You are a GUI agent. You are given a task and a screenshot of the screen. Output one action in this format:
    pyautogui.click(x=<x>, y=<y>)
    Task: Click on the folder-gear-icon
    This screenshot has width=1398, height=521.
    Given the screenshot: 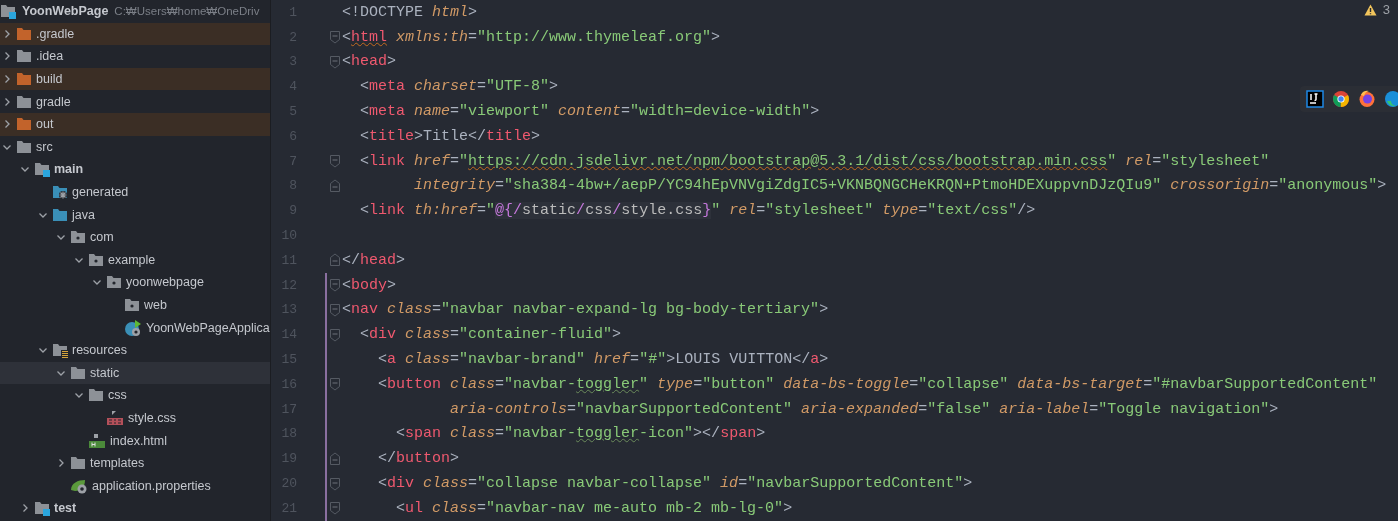 What is the action you would take?
    pyautogui.click(x=60, y=192)
    